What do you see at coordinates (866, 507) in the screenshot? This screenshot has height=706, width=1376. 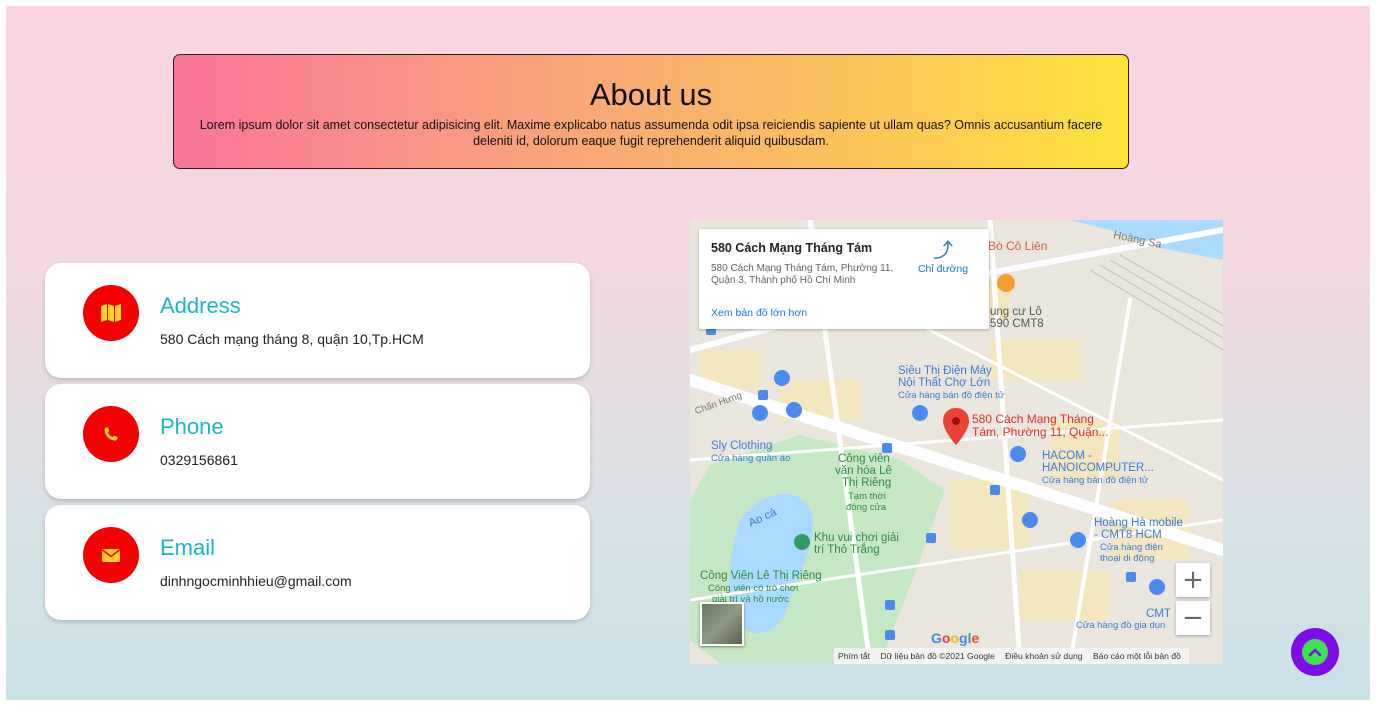 I see `map-label-cong-vien-sub-2: đóng cửa` at bounding box center [866, 507].